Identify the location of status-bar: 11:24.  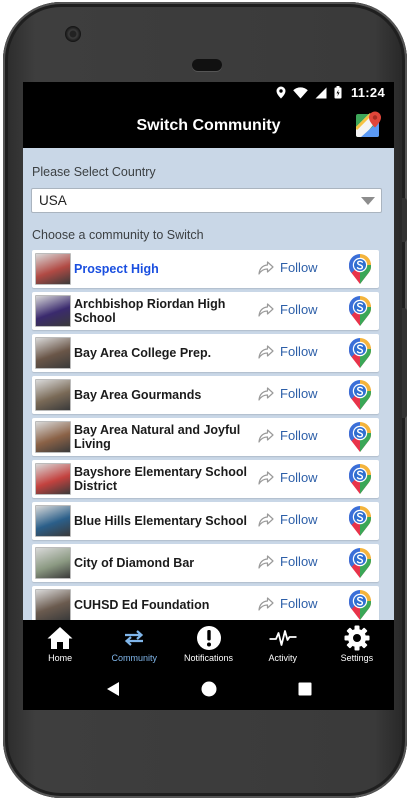
(208, 92).